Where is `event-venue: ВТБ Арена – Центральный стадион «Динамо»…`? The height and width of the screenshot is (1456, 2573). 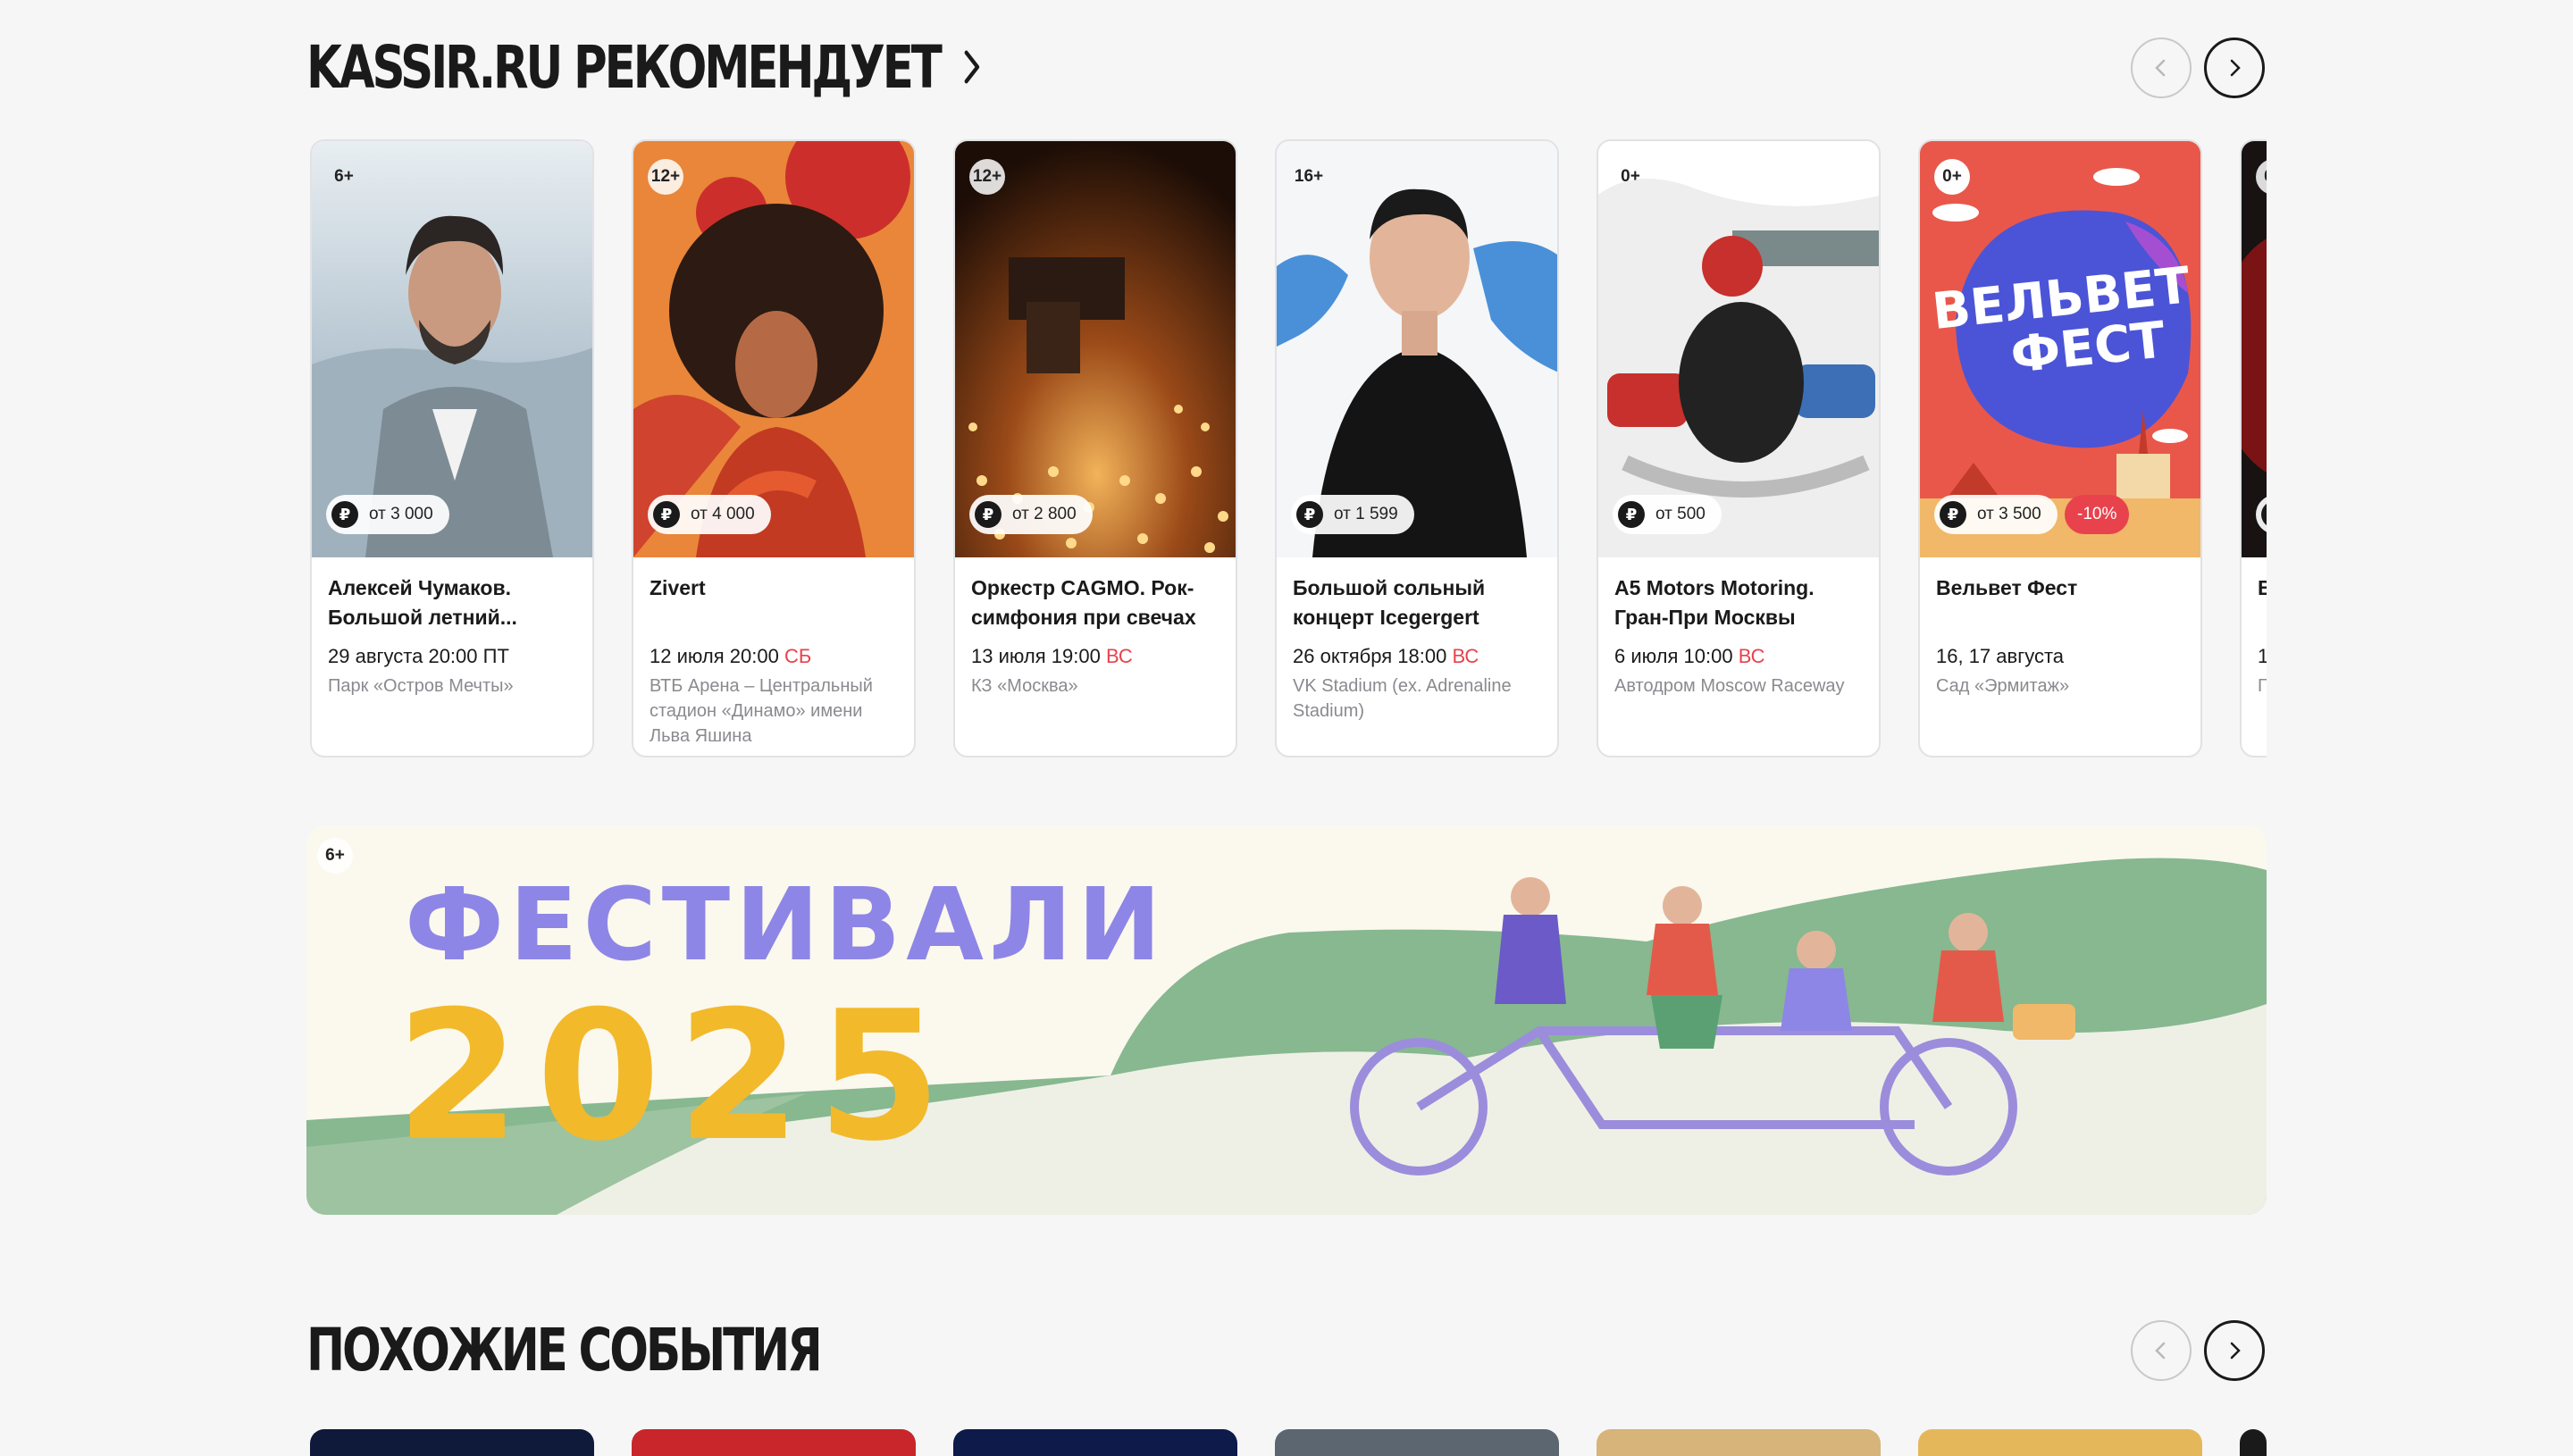 event-venue: ВТБ Арена – Центральный стадион «Динамо»… is located at coordinates (761, 711).